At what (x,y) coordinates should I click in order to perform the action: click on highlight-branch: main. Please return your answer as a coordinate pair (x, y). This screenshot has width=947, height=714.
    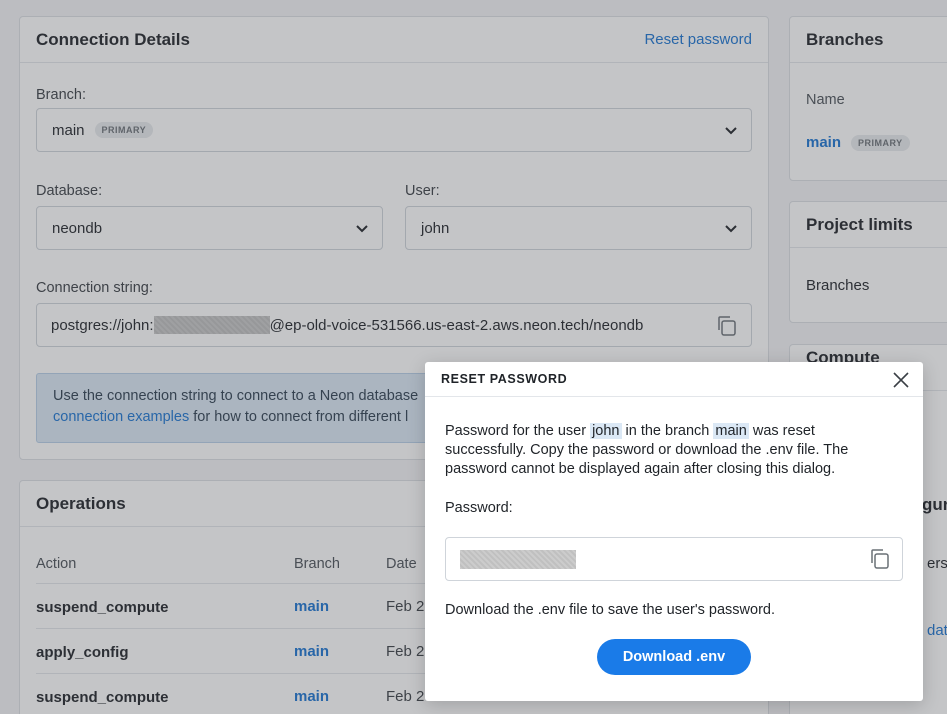
    Looking at the image, I should click on (731, 431).